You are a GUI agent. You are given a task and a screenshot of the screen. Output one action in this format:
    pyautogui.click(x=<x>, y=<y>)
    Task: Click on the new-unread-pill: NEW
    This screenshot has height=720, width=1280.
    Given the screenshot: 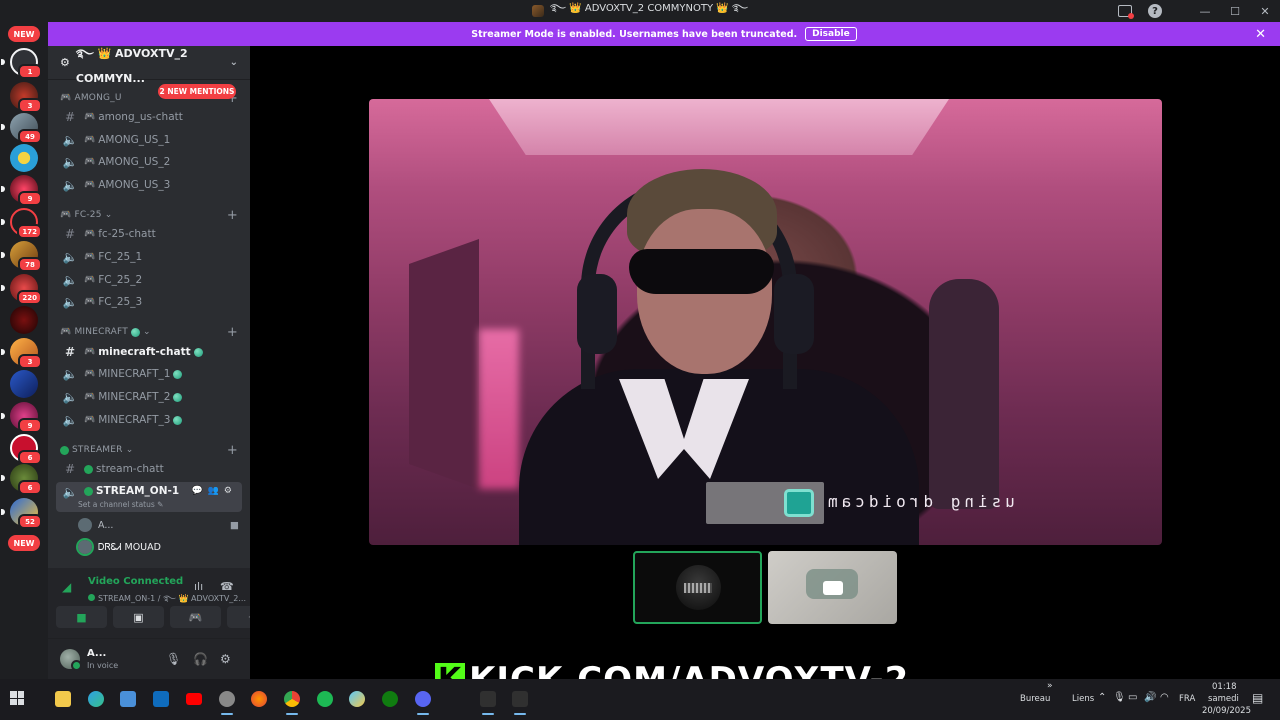 What is the action you would take?
    pyautogui.click(x=24, y=34)
    